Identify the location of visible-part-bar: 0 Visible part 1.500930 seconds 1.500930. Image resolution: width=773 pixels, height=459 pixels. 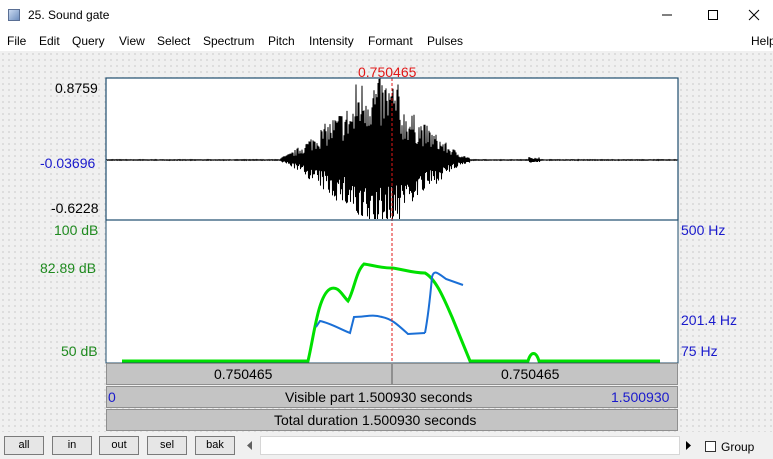
(392, 397).